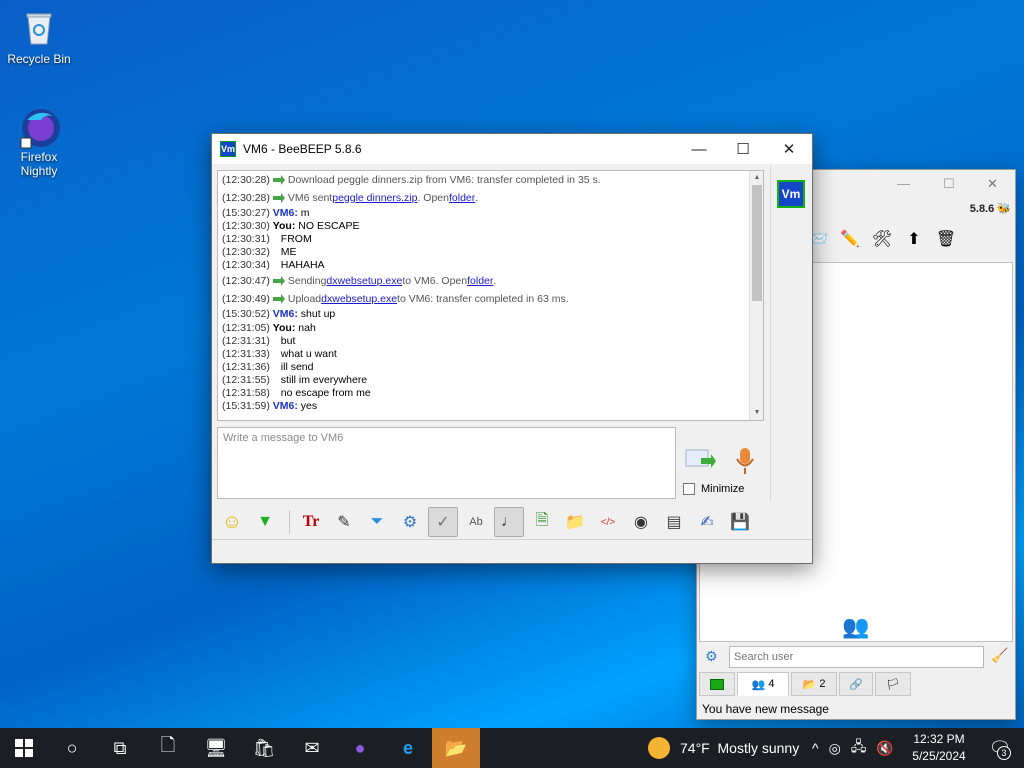 The image size is (1024, 768). What do you see at coordinates (740, 522) in the screenshot?
I see `save-icon: 💾` at bounding box center [740, 522].